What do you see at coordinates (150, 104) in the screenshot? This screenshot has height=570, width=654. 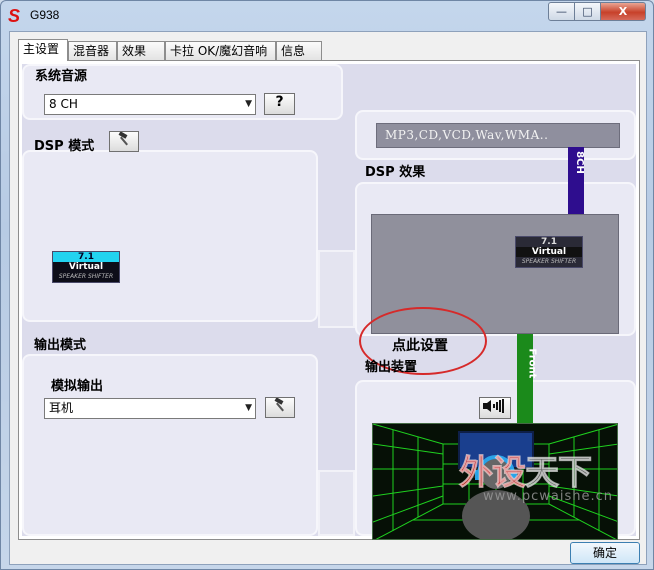 I see `channel-select: 8 CH ▼` at bounding box center [150, 104].